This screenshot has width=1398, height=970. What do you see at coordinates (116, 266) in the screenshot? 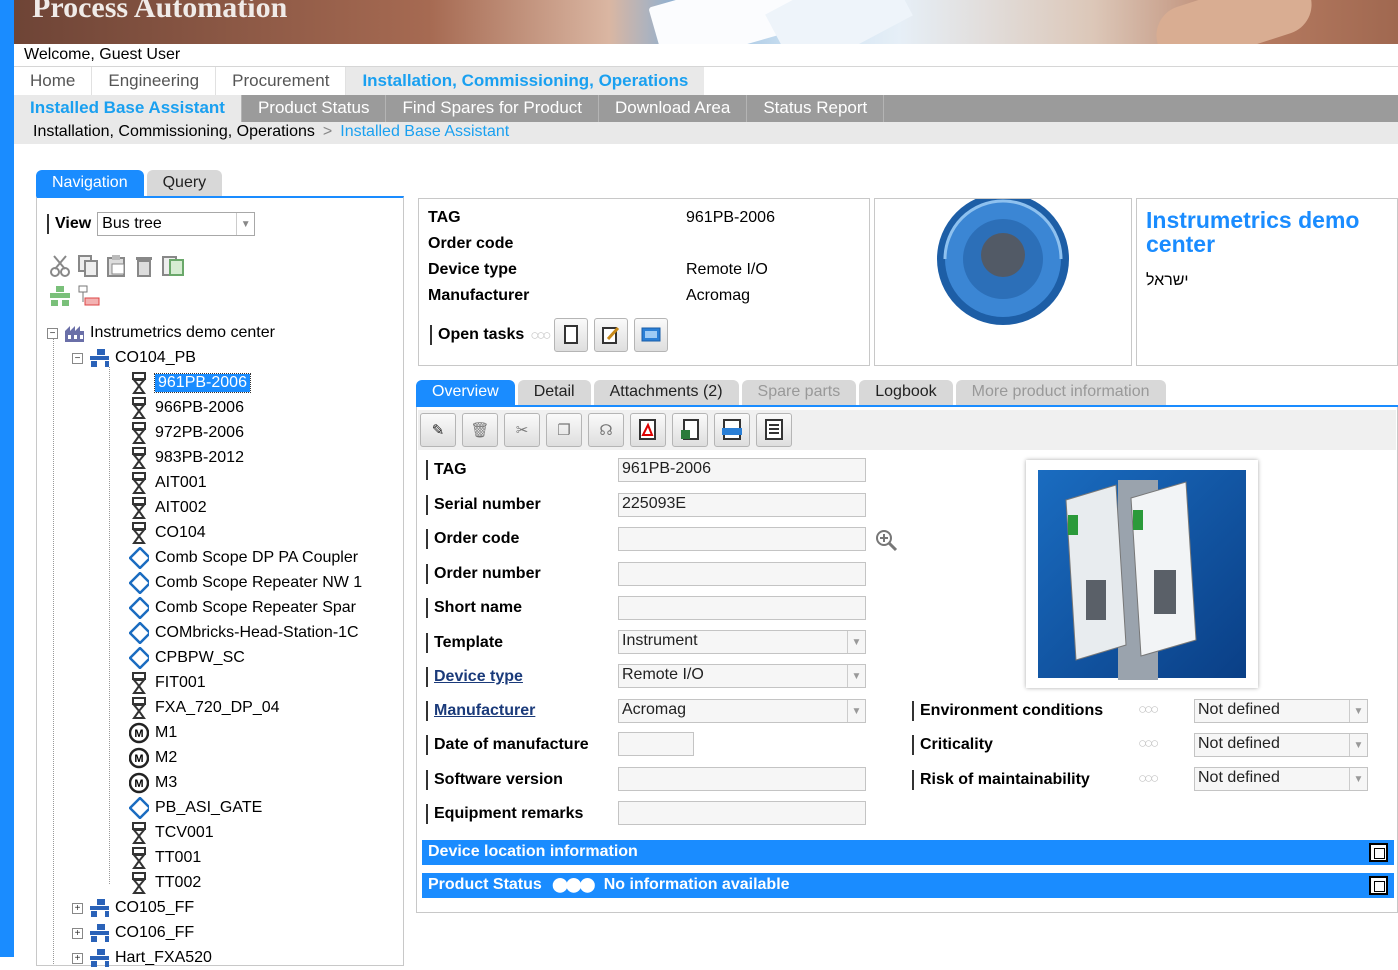
I see `paste-icon` at bounding box center [116, 266].